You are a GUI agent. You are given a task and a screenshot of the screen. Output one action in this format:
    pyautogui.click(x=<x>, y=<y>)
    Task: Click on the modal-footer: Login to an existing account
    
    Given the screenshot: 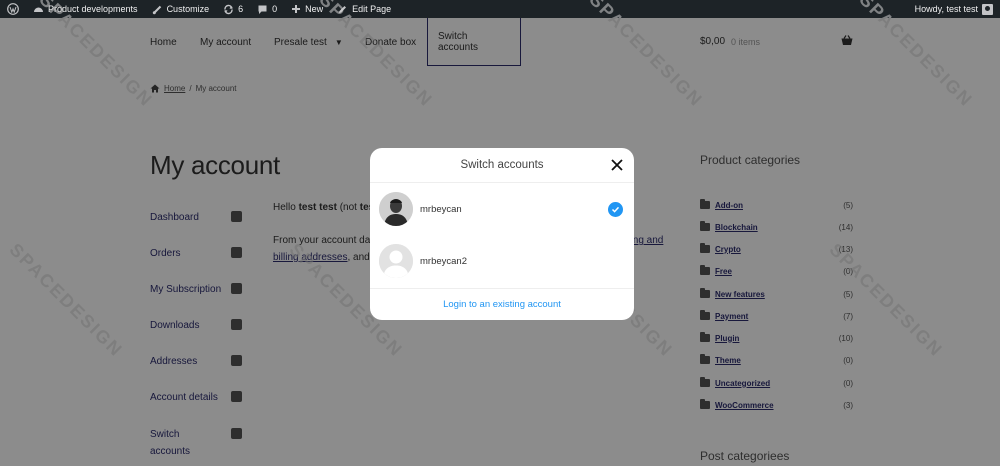 What is the action you would take?
    pyautogui.click(x=502, y=304)
    